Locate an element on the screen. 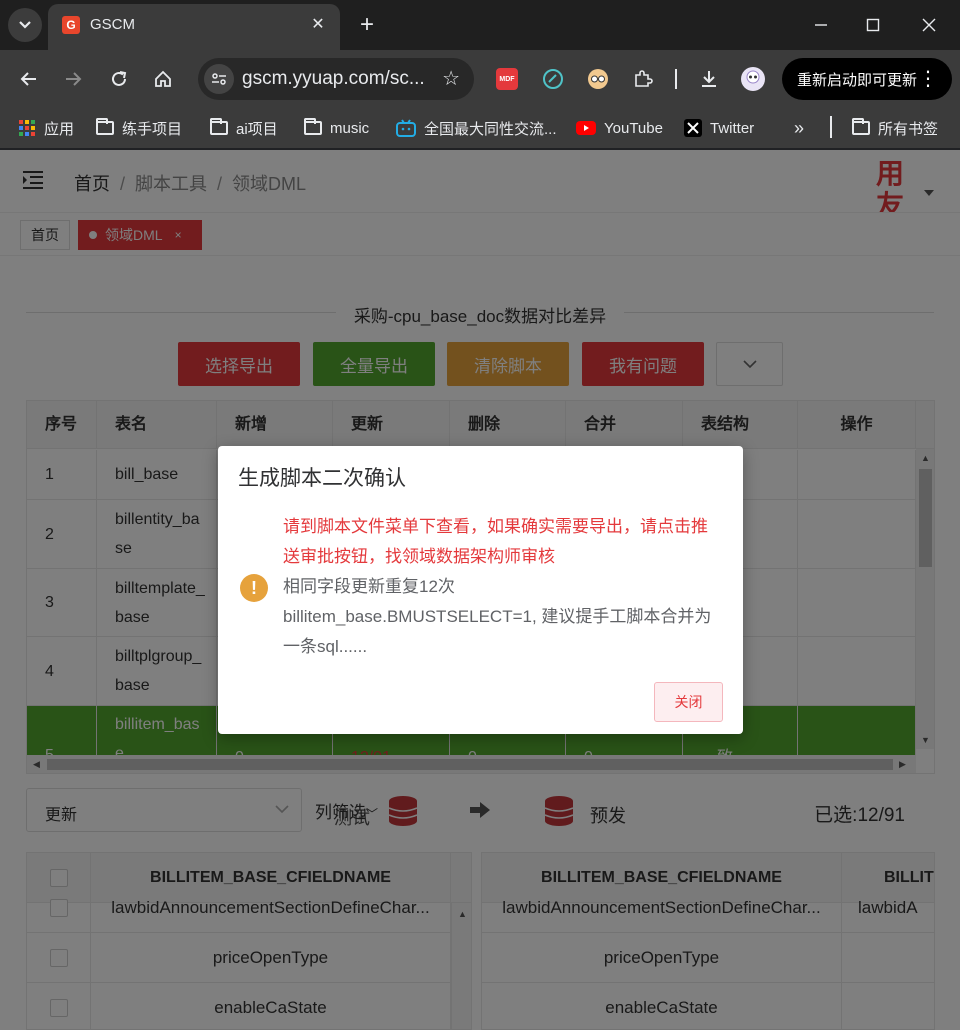 This screenshot has width=960, height=1030. profile-avatar-icon is located at coordinates (753, 79).